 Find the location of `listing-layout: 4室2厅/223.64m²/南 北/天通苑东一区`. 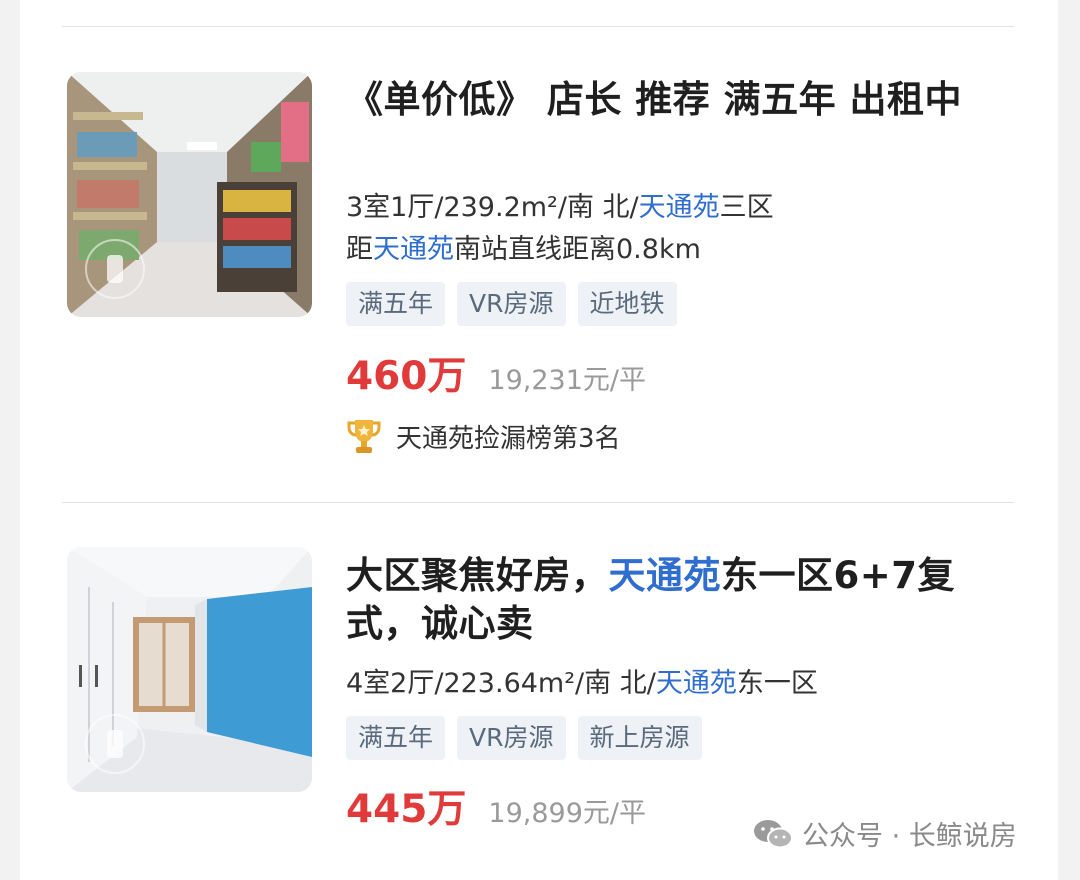

listing-layout: 4室2厅/223.64m²/南 北/天通苑东一区 is located at coordinates (582, 684).